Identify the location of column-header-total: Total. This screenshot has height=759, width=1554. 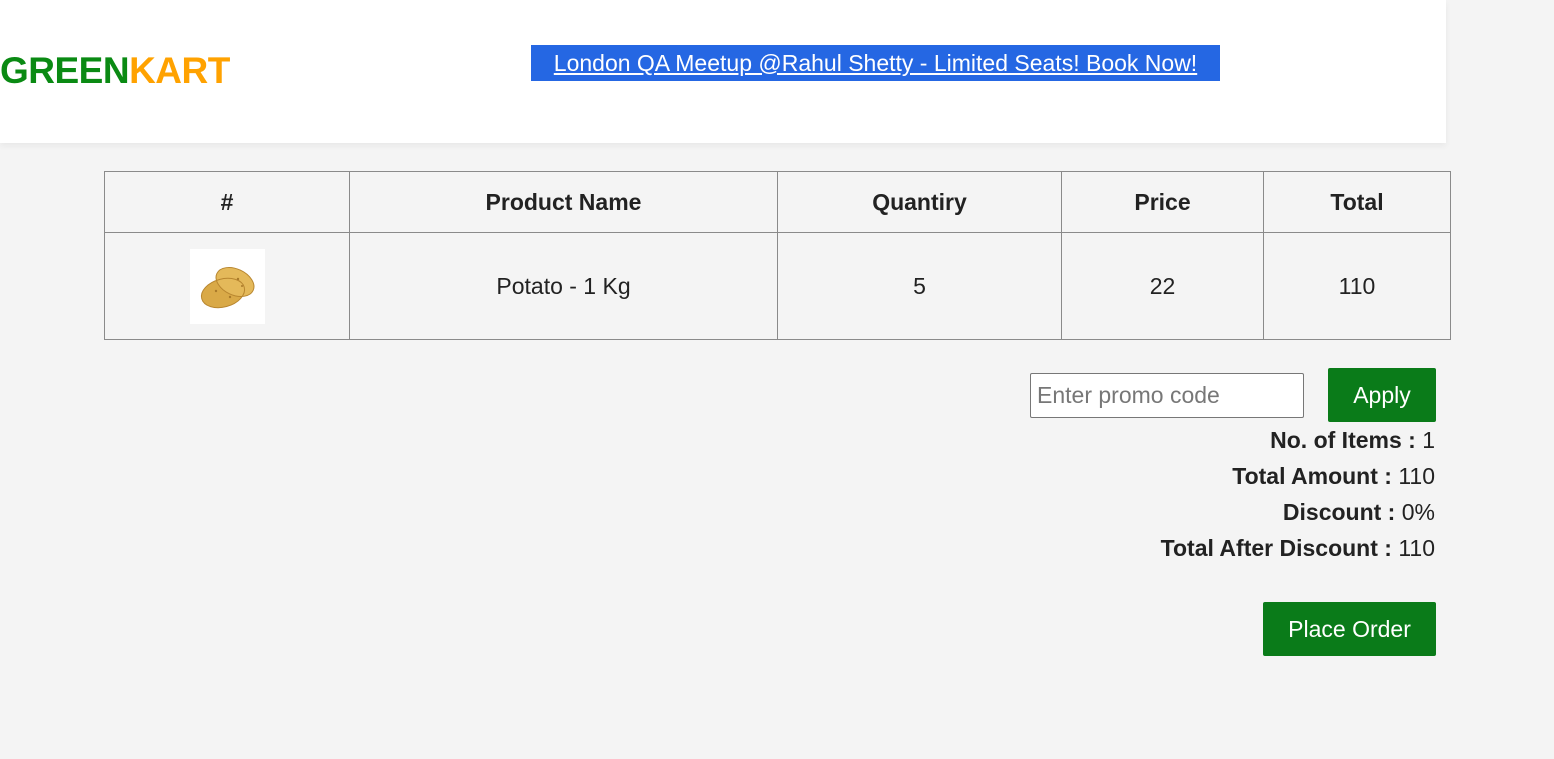
(1357, 202).